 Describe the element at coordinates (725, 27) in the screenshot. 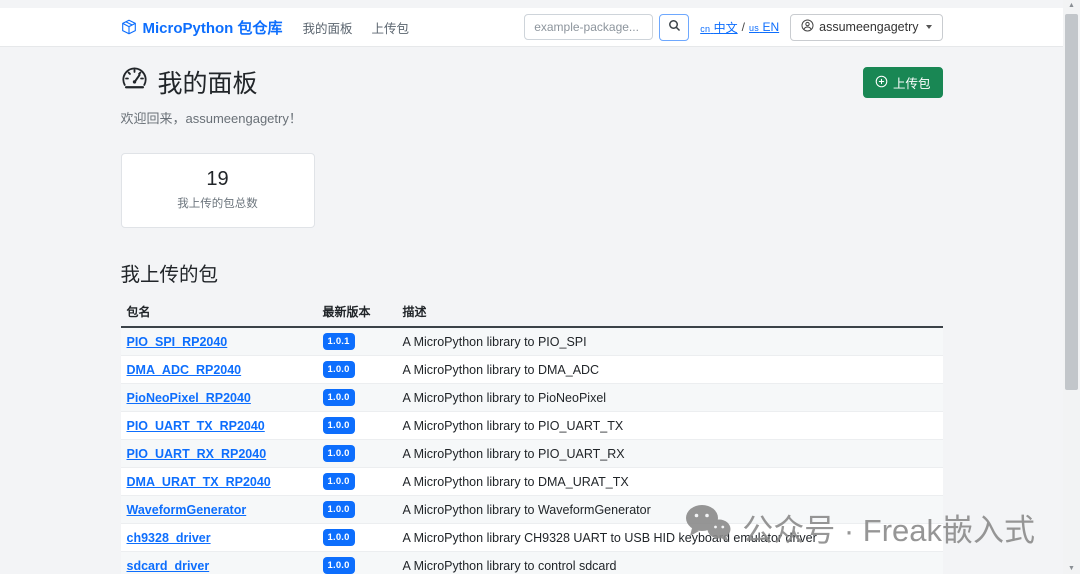

I see `lang-cn-label: 中文` at that location.